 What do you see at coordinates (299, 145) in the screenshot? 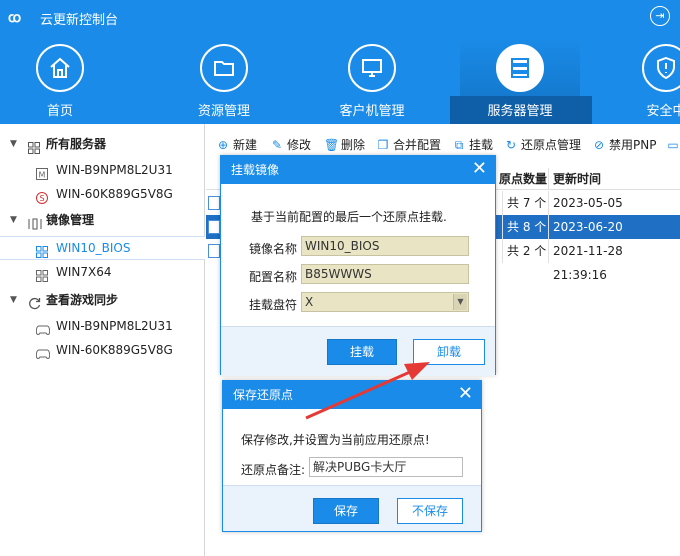
I see `edit-label: 修改` at bounding box center [299, 145].